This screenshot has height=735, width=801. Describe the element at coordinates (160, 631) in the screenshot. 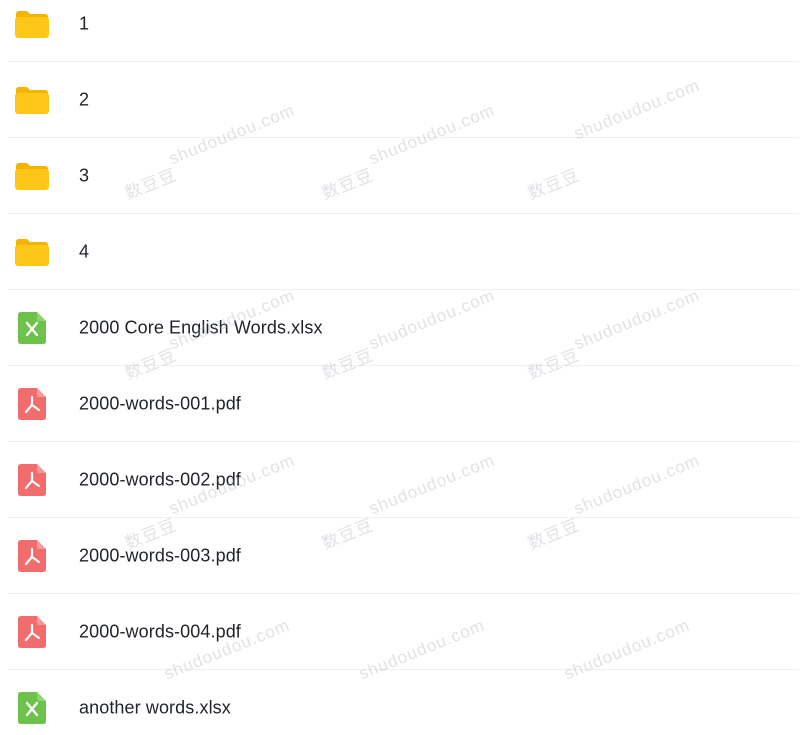

I see `file-name: 2000-words-004.pdf` at that location.